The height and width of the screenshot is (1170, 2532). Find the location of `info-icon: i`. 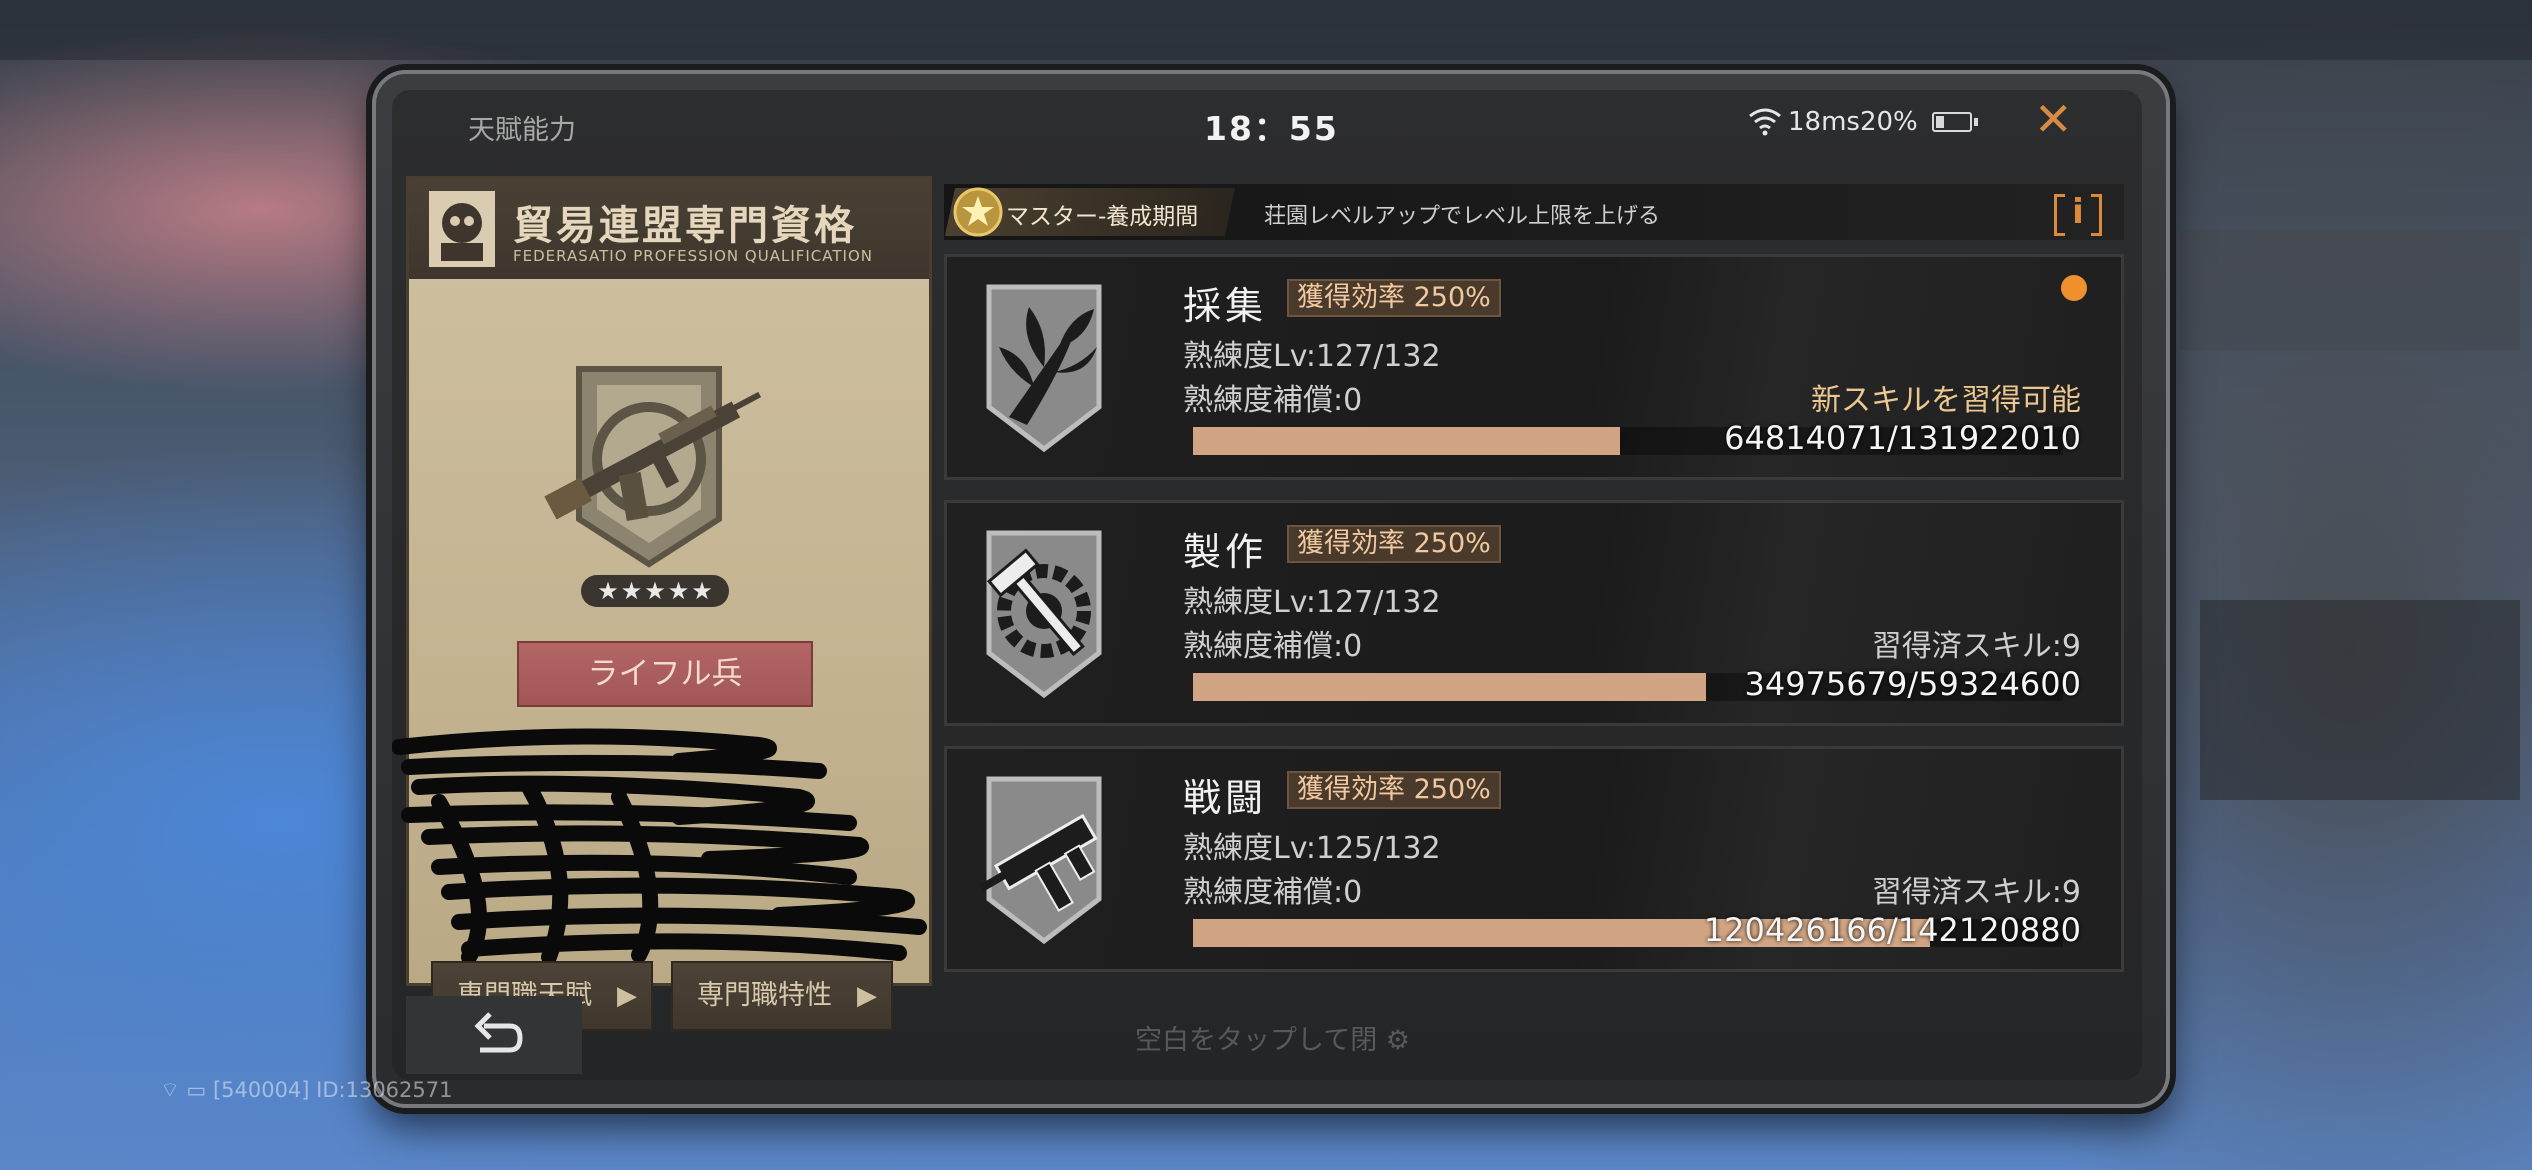

info-icon: i is located at coordinates (2078, 213).